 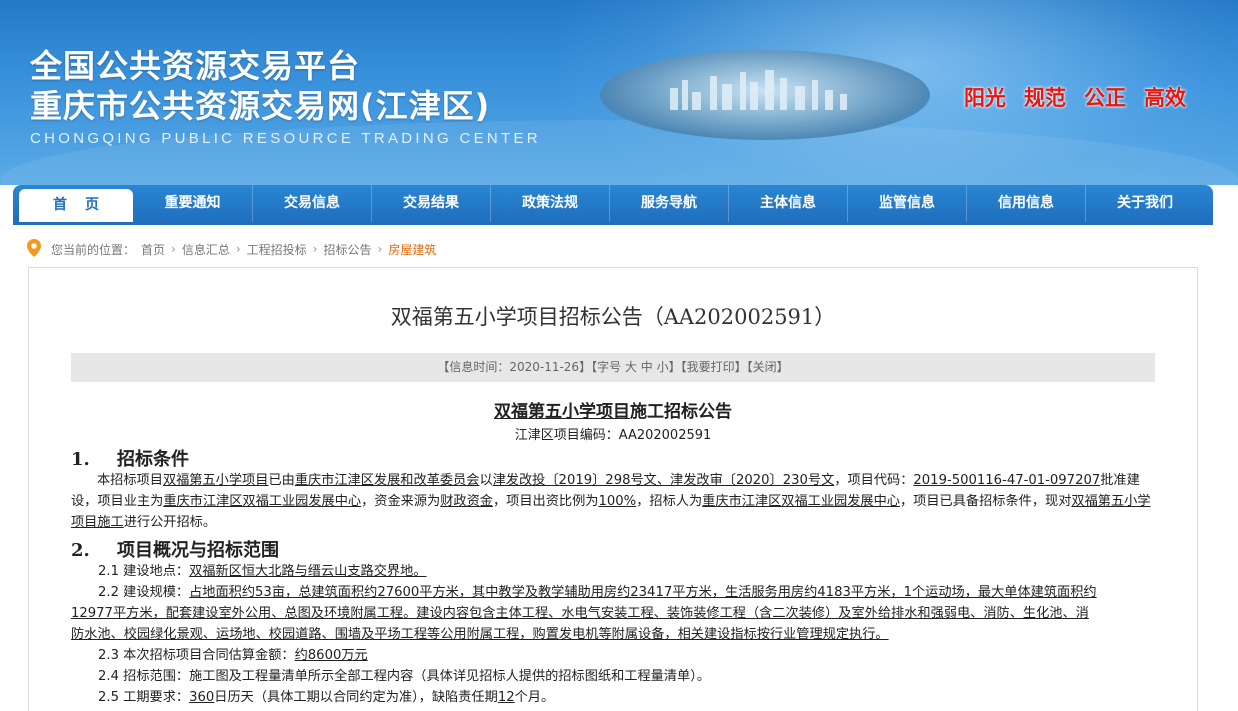 What do you see at coordinates (613, 435) in the screenshot?
I see `project-code: 江津区项目编码：AA202002591` at bounding box center [613, 435].